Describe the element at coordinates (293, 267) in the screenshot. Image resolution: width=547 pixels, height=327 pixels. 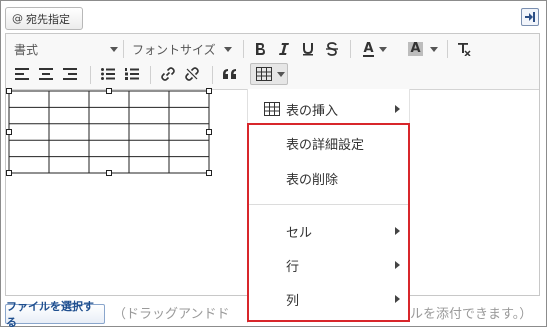
I see `menu-item-label: 行` at that location.